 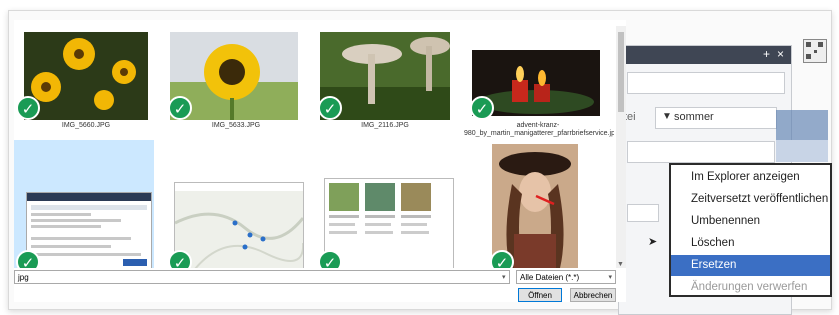 I want to click on scrollbar: ▼, so click(x=621, y=147).